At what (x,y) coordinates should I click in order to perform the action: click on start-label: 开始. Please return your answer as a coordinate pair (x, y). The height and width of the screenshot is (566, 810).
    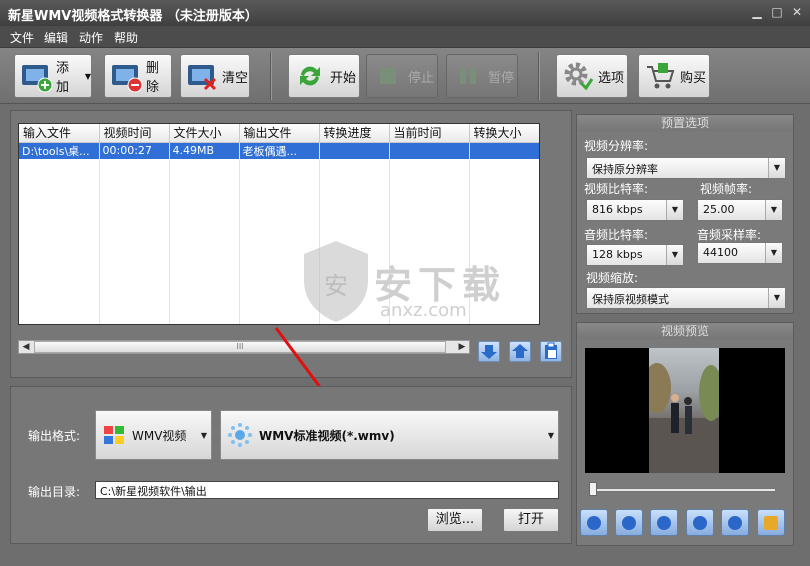
    Looking at the image, I should click on (343, 78).